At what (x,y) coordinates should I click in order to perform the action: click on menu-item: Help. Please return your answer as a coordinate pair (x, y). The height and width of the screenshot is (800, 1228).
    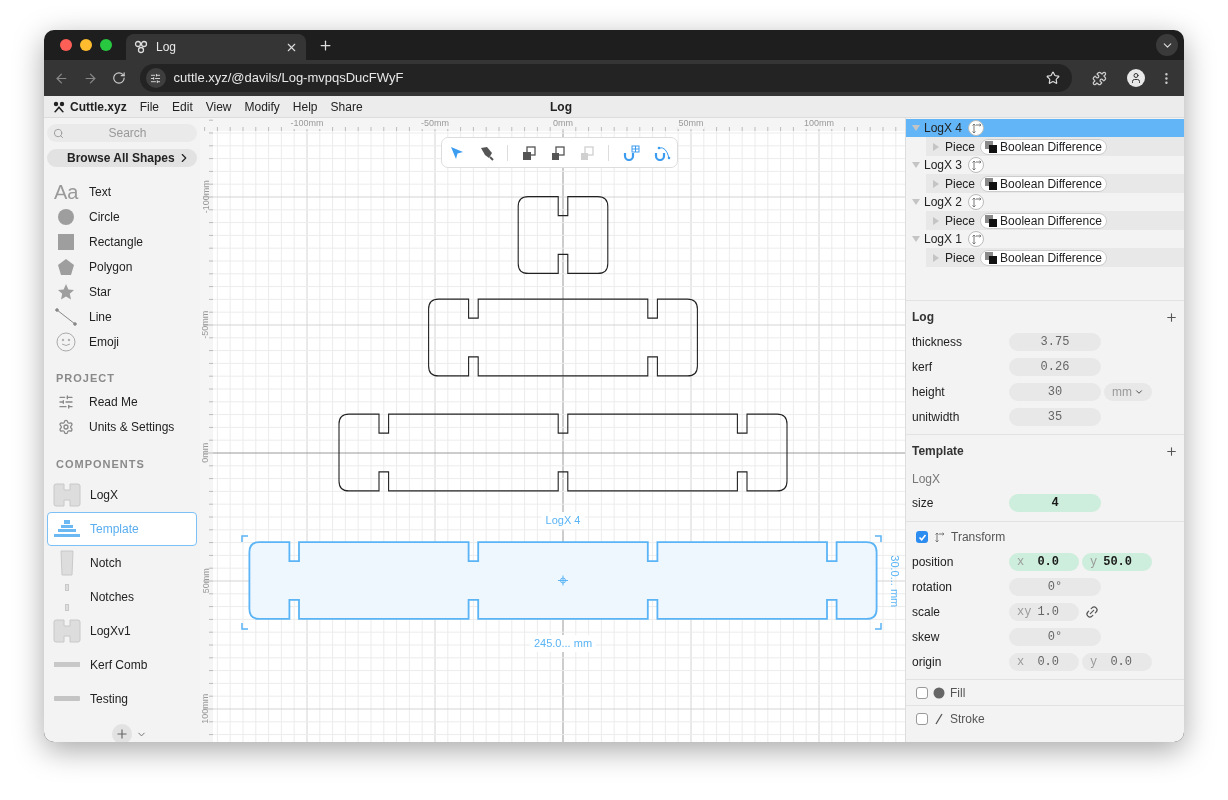
    Looking at the image, I should click on (305, 106).